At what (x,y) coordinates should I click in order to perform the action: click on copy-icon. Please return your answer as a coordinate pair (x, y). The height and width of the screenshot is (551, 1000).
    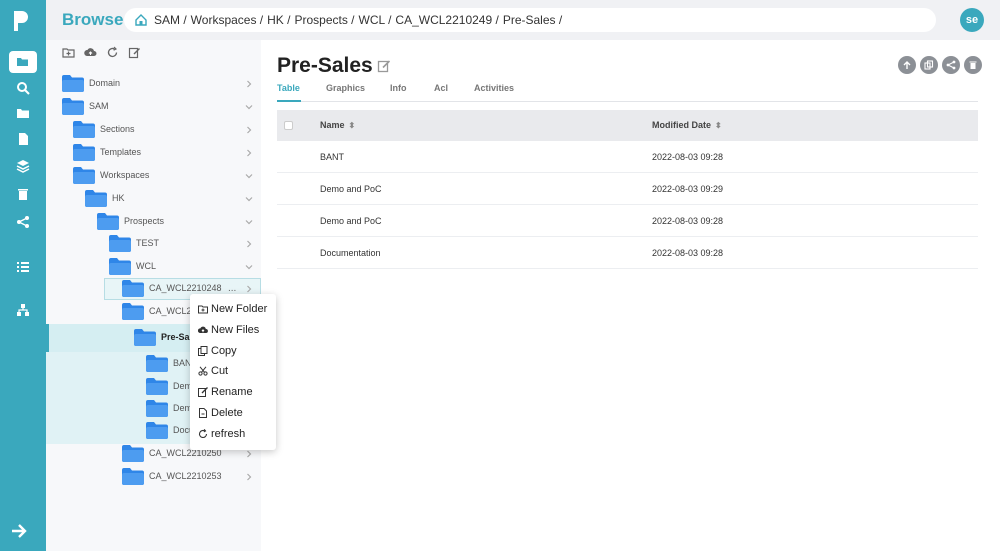
    Looking at the image, I should click on (203, 351).